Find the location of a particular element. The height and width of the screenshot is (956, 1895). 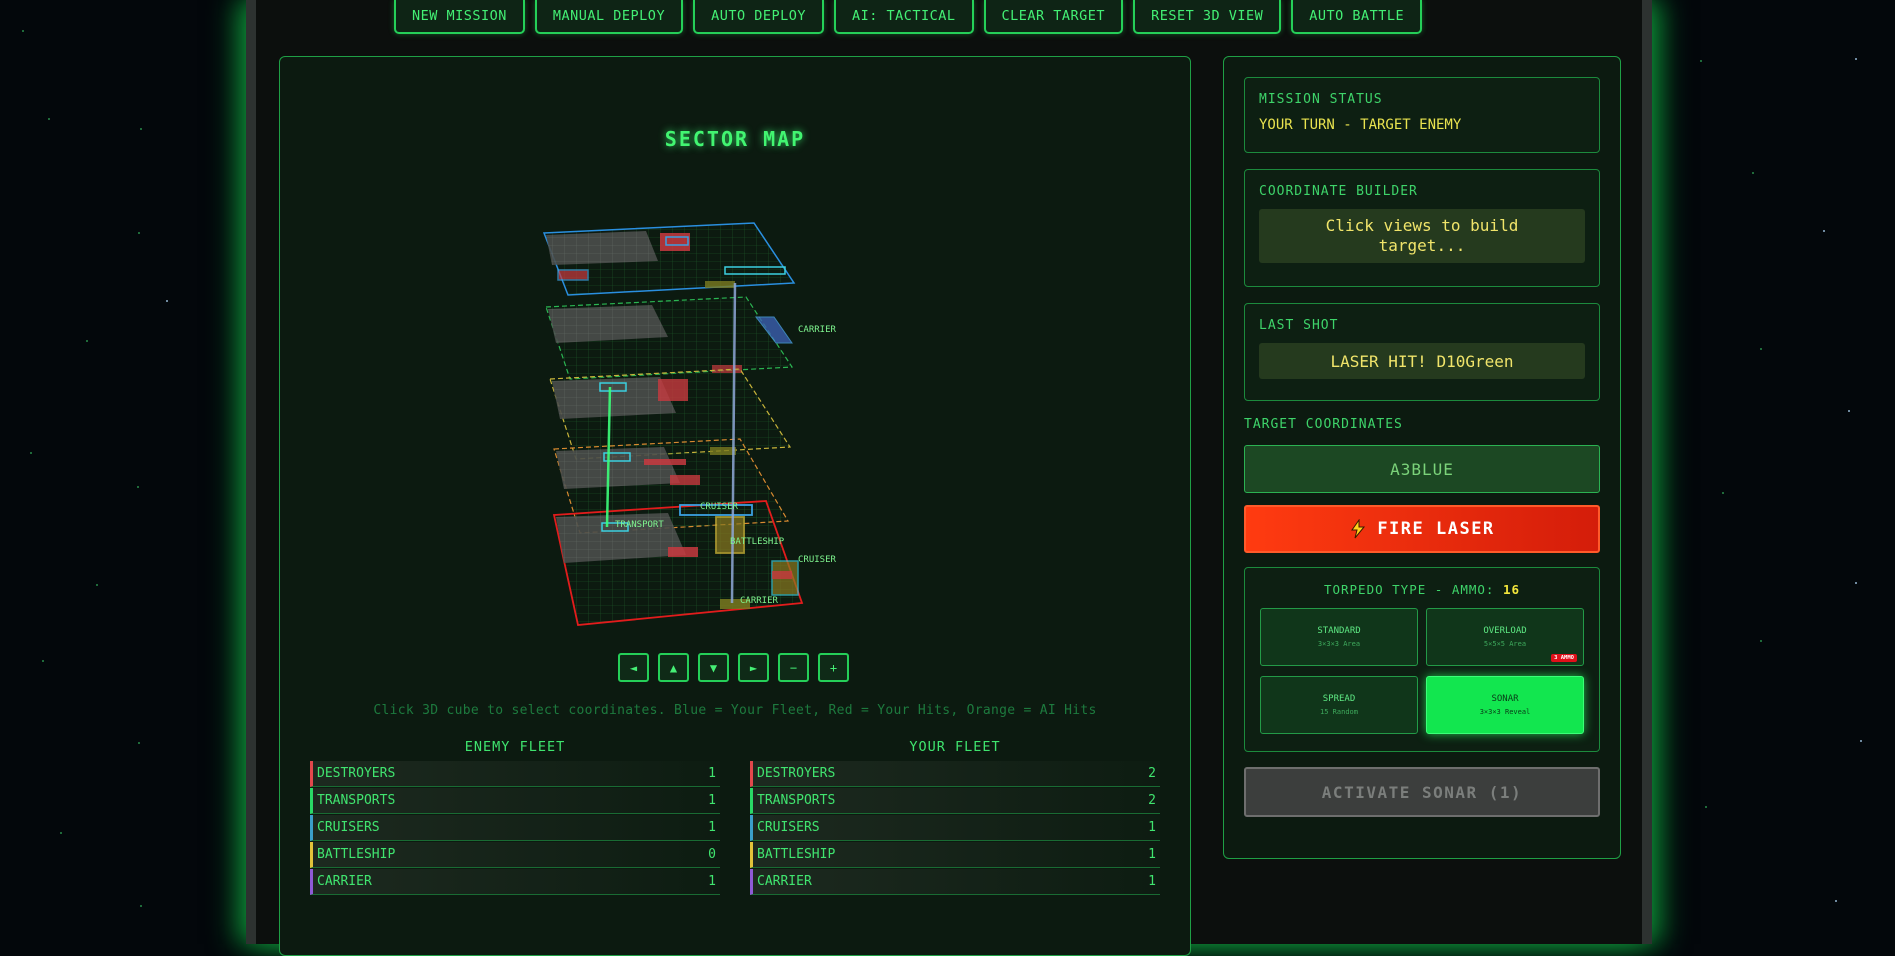

last-shot-value: LASER HIT! D10Green is located at coordinates (1422, 361).